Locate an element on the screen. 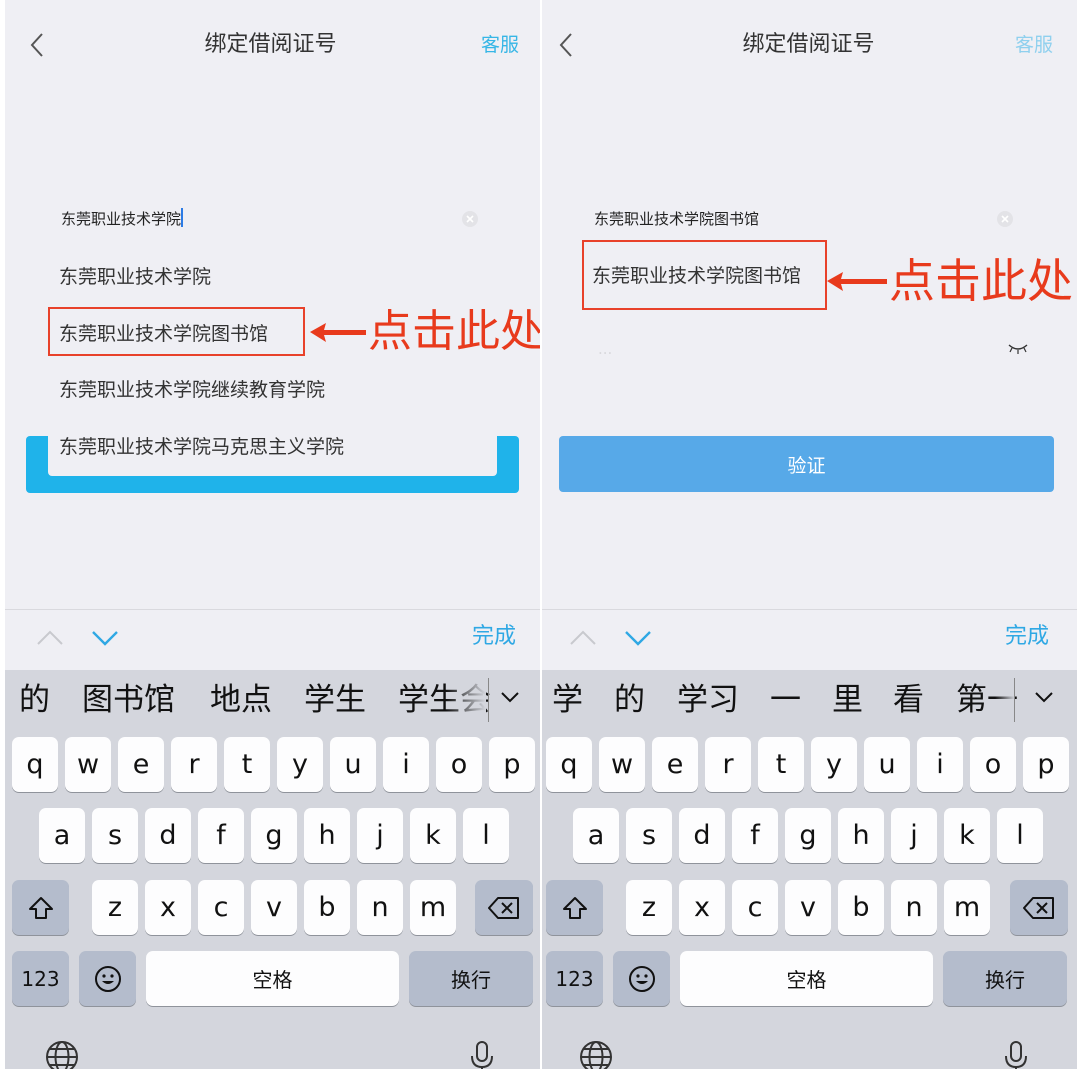  search-input-value: 东莞职业技术学院图书馆 is located at coordinates (676, 219).